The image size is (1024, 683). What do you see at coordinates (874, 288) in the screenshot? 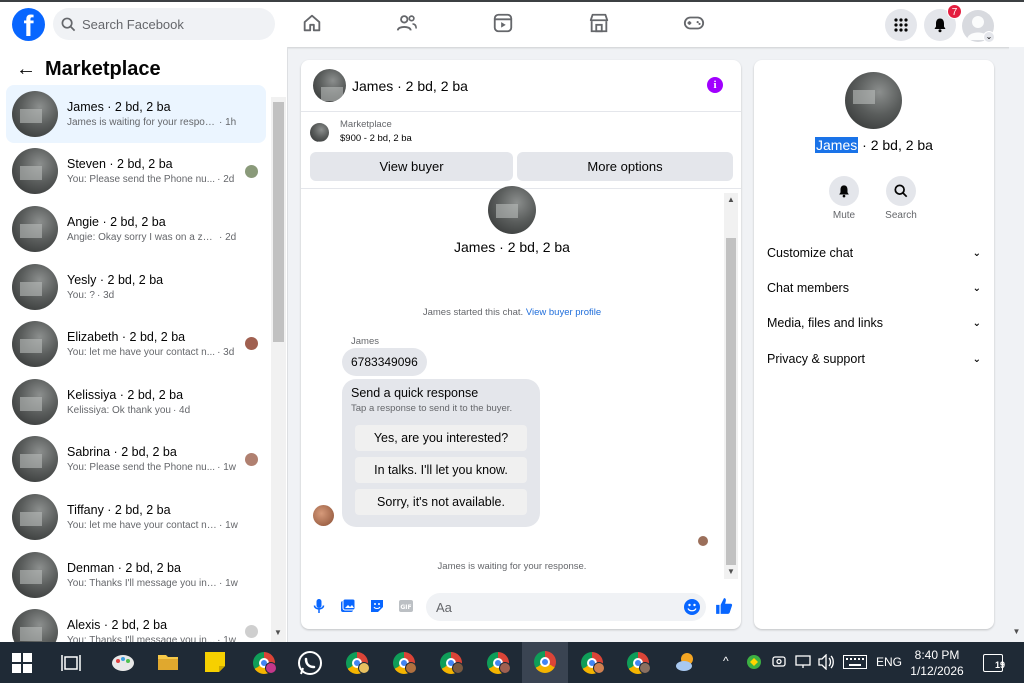
I see `chat-members-section: Chat members ⌄` at bounding box center [874, 288].